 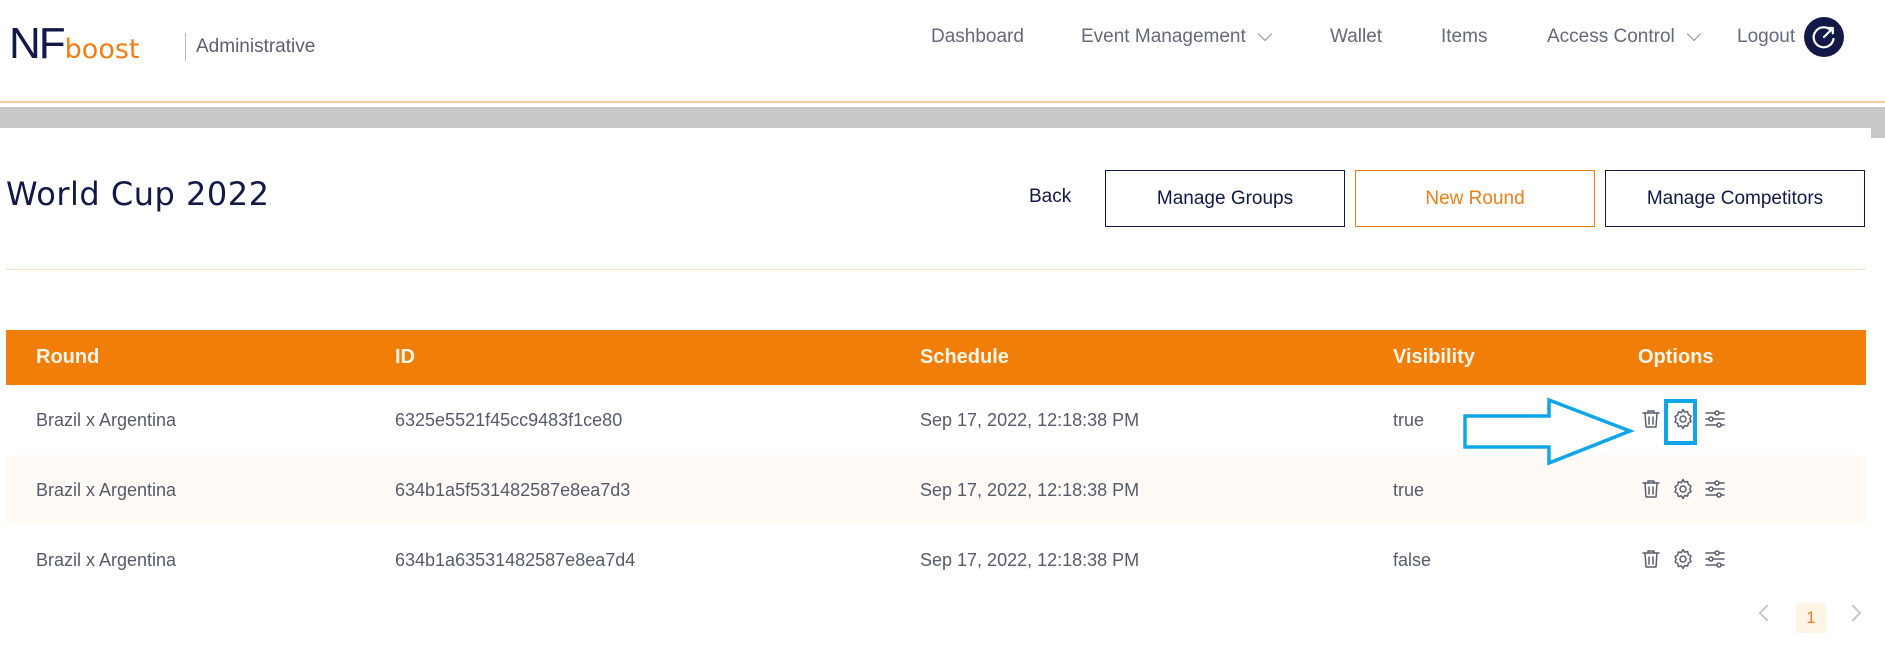 What do you see at coordinates (513, 490) in the screenshot?
I see `cell-id: 634b1a5f531482587e8ea7d3` at bounding box center [513, 490].